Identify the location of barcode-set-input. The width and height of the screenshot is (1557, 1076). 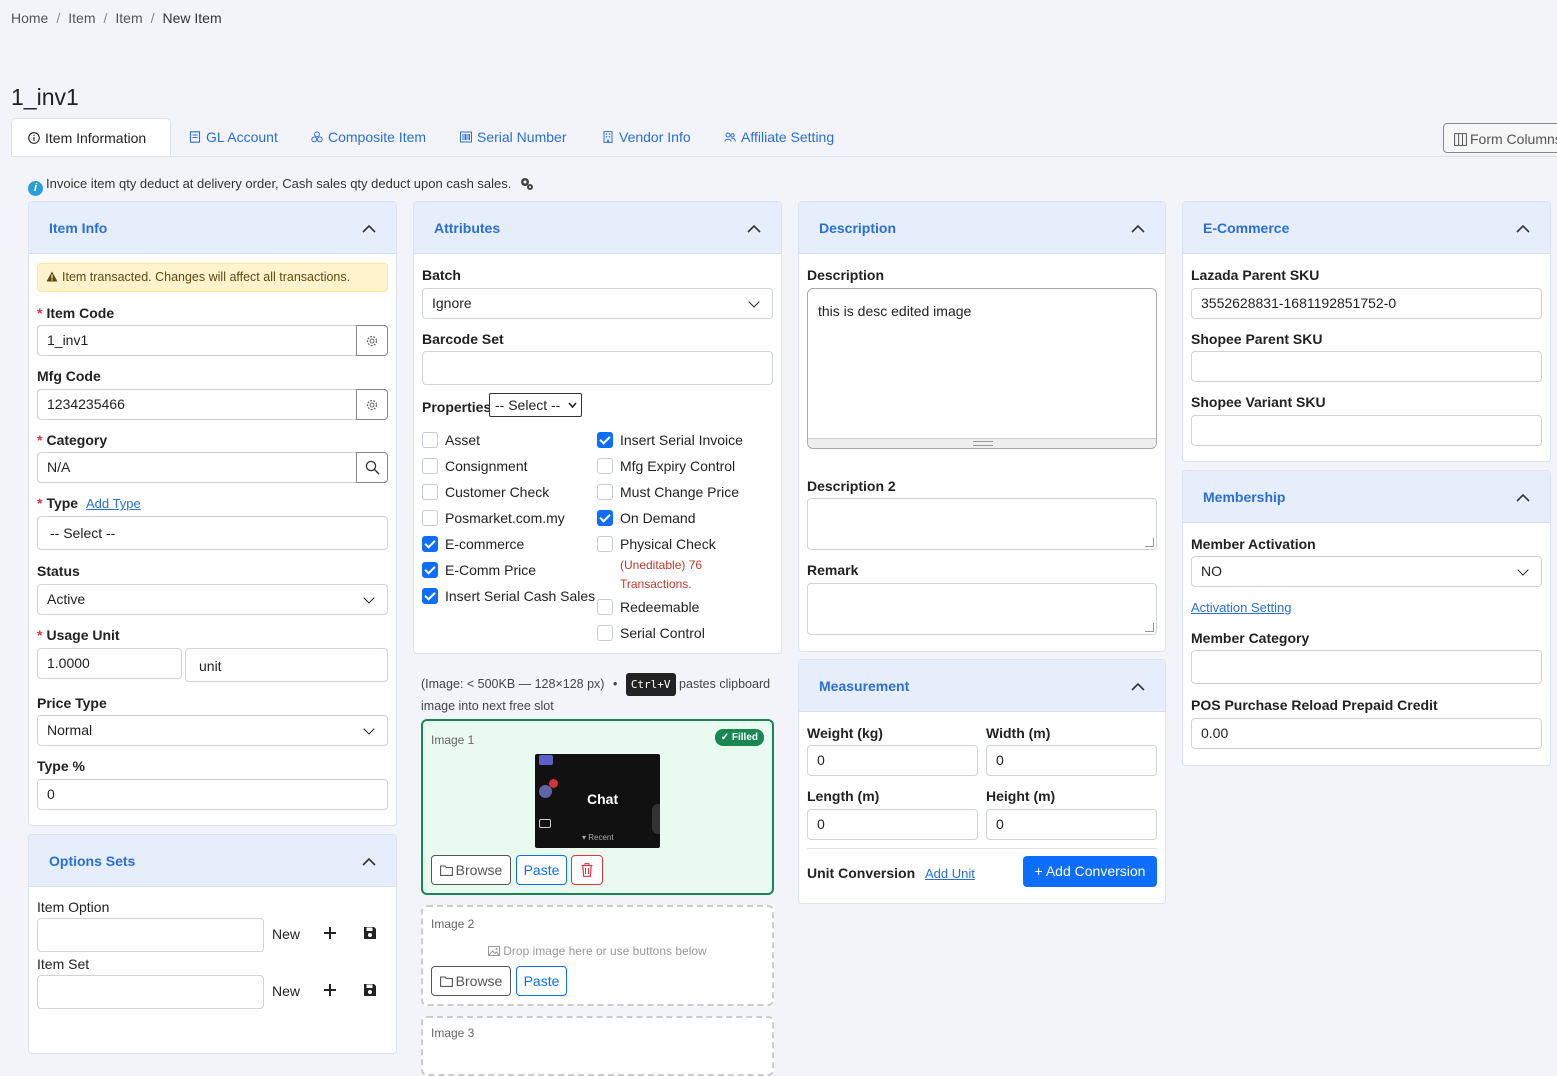
(597, 368).